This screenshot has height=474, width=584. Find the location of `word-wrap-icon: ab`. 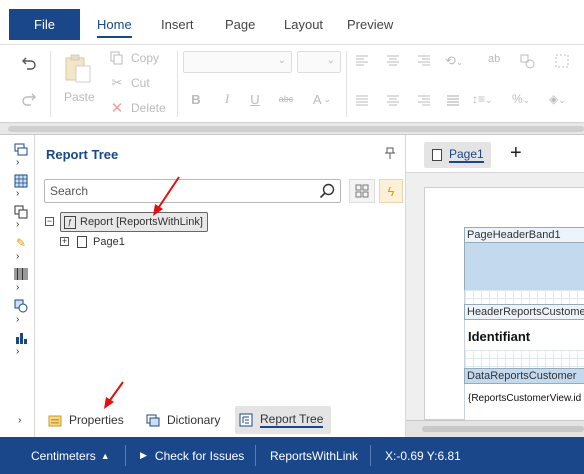

word-wrap-icon: ab is located at coordinates (496, 61).